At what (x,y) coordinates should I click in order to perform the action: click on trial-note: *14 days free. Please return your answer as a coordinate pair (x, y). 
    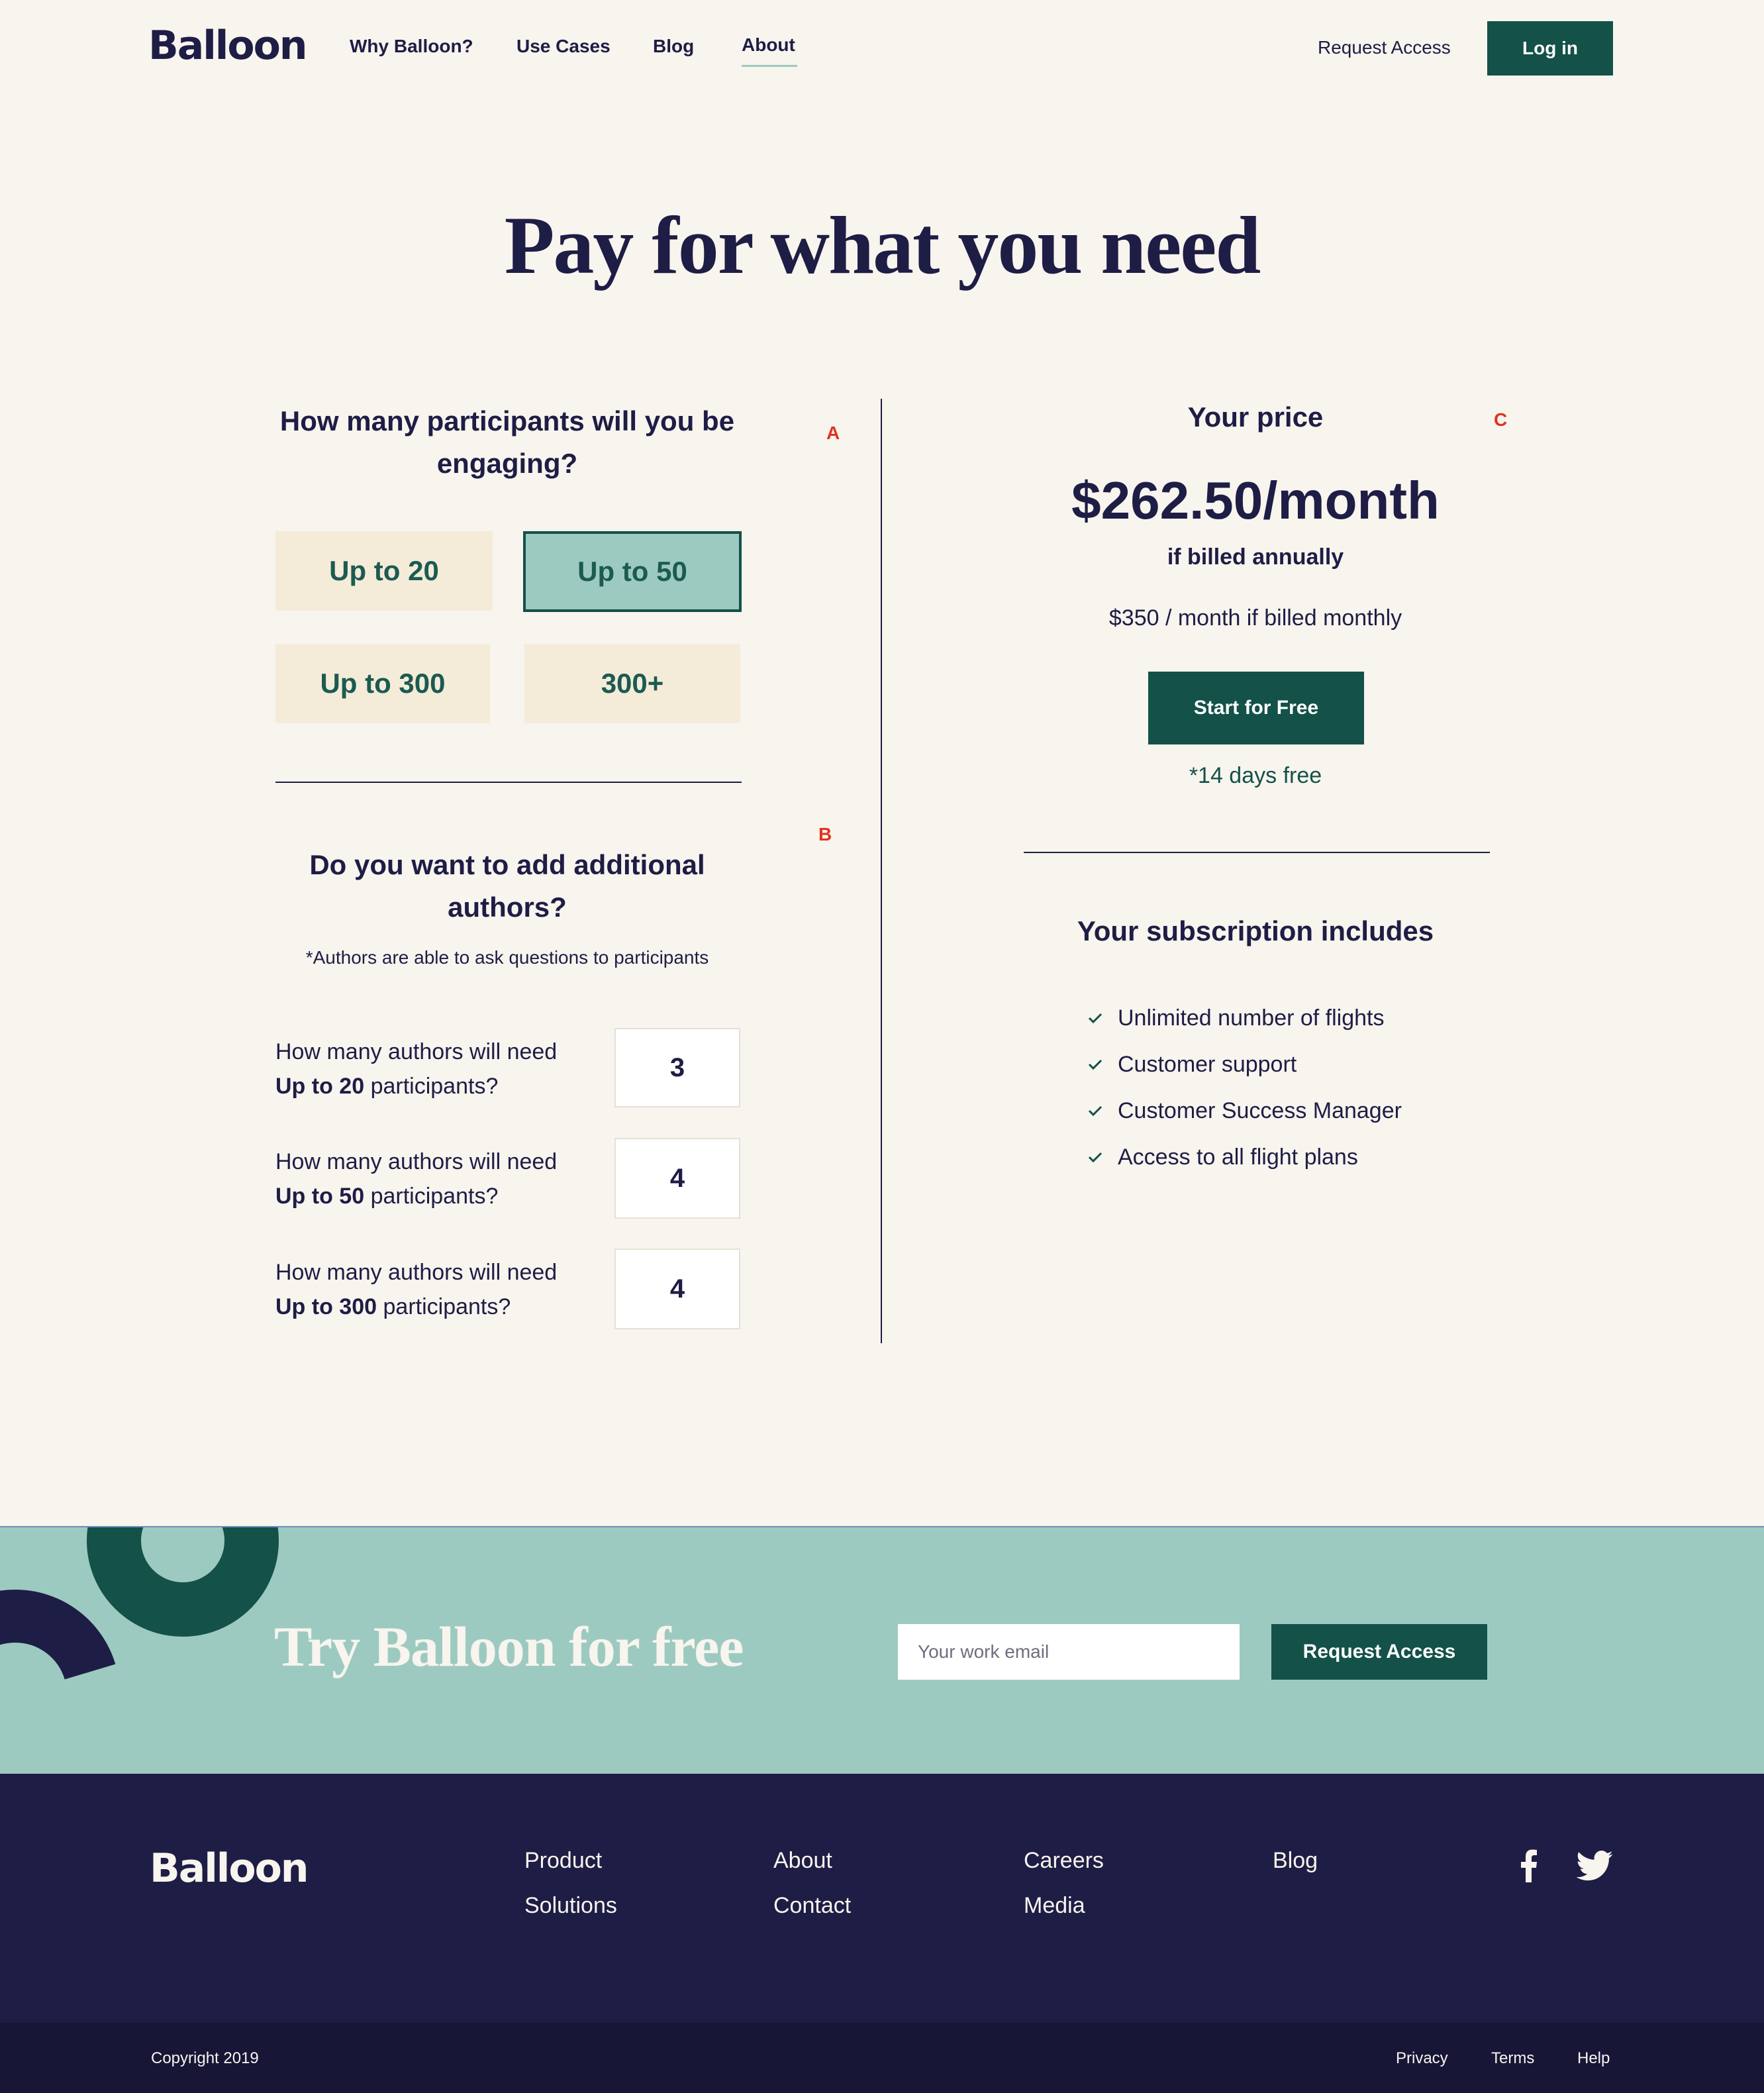
    Looking at the image, I should click on (1255, 775).